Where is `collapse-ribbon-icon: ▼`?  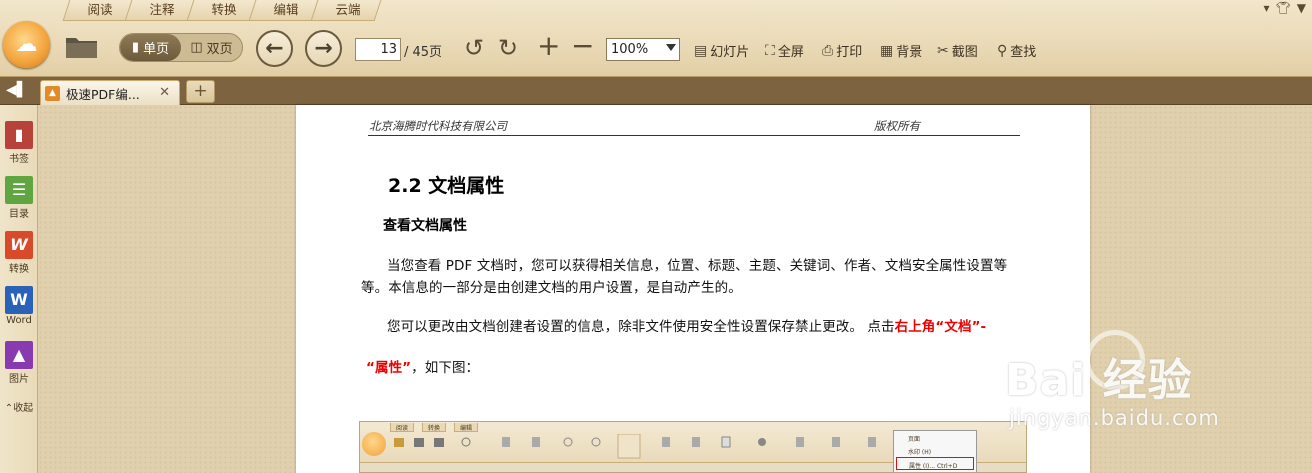 collapse-ribbon-icon: ▼ is located at coordinates (1301, 8).